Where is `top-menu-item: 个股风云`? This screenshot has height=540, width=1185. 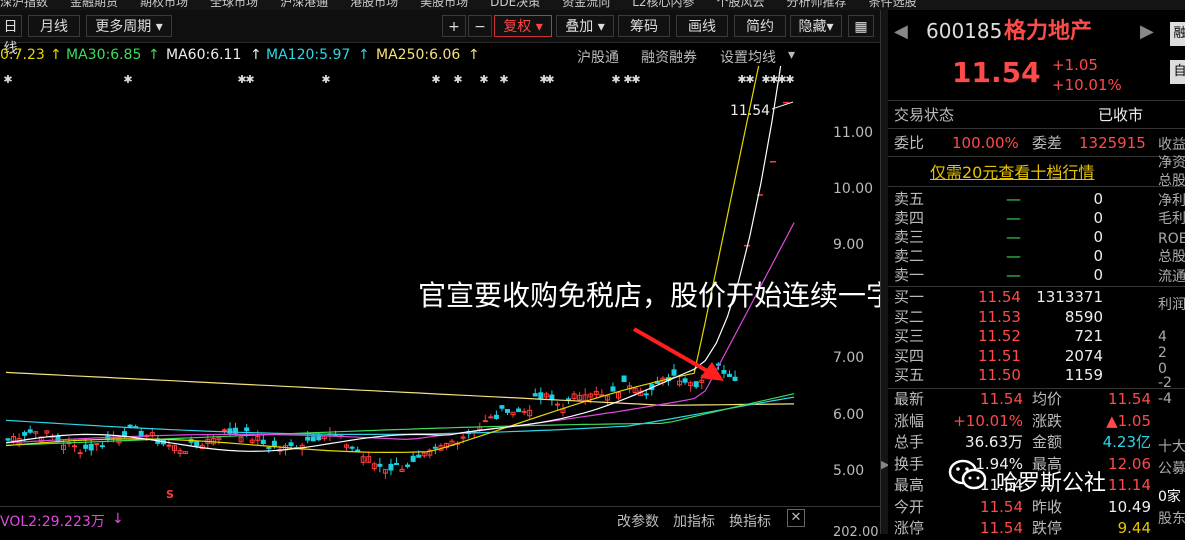 top-menu-item: 个股风云 is located at coordinates (741, 4).